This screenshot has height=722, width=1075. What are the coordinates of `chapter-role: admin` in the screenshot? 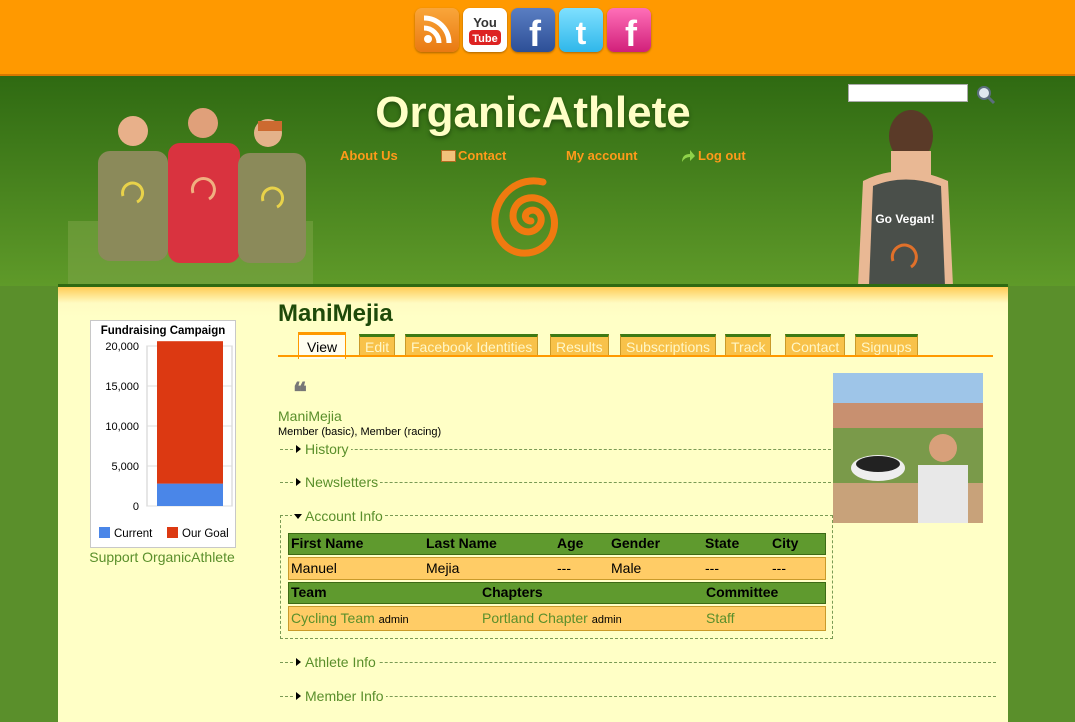 It's located at (606, 620).